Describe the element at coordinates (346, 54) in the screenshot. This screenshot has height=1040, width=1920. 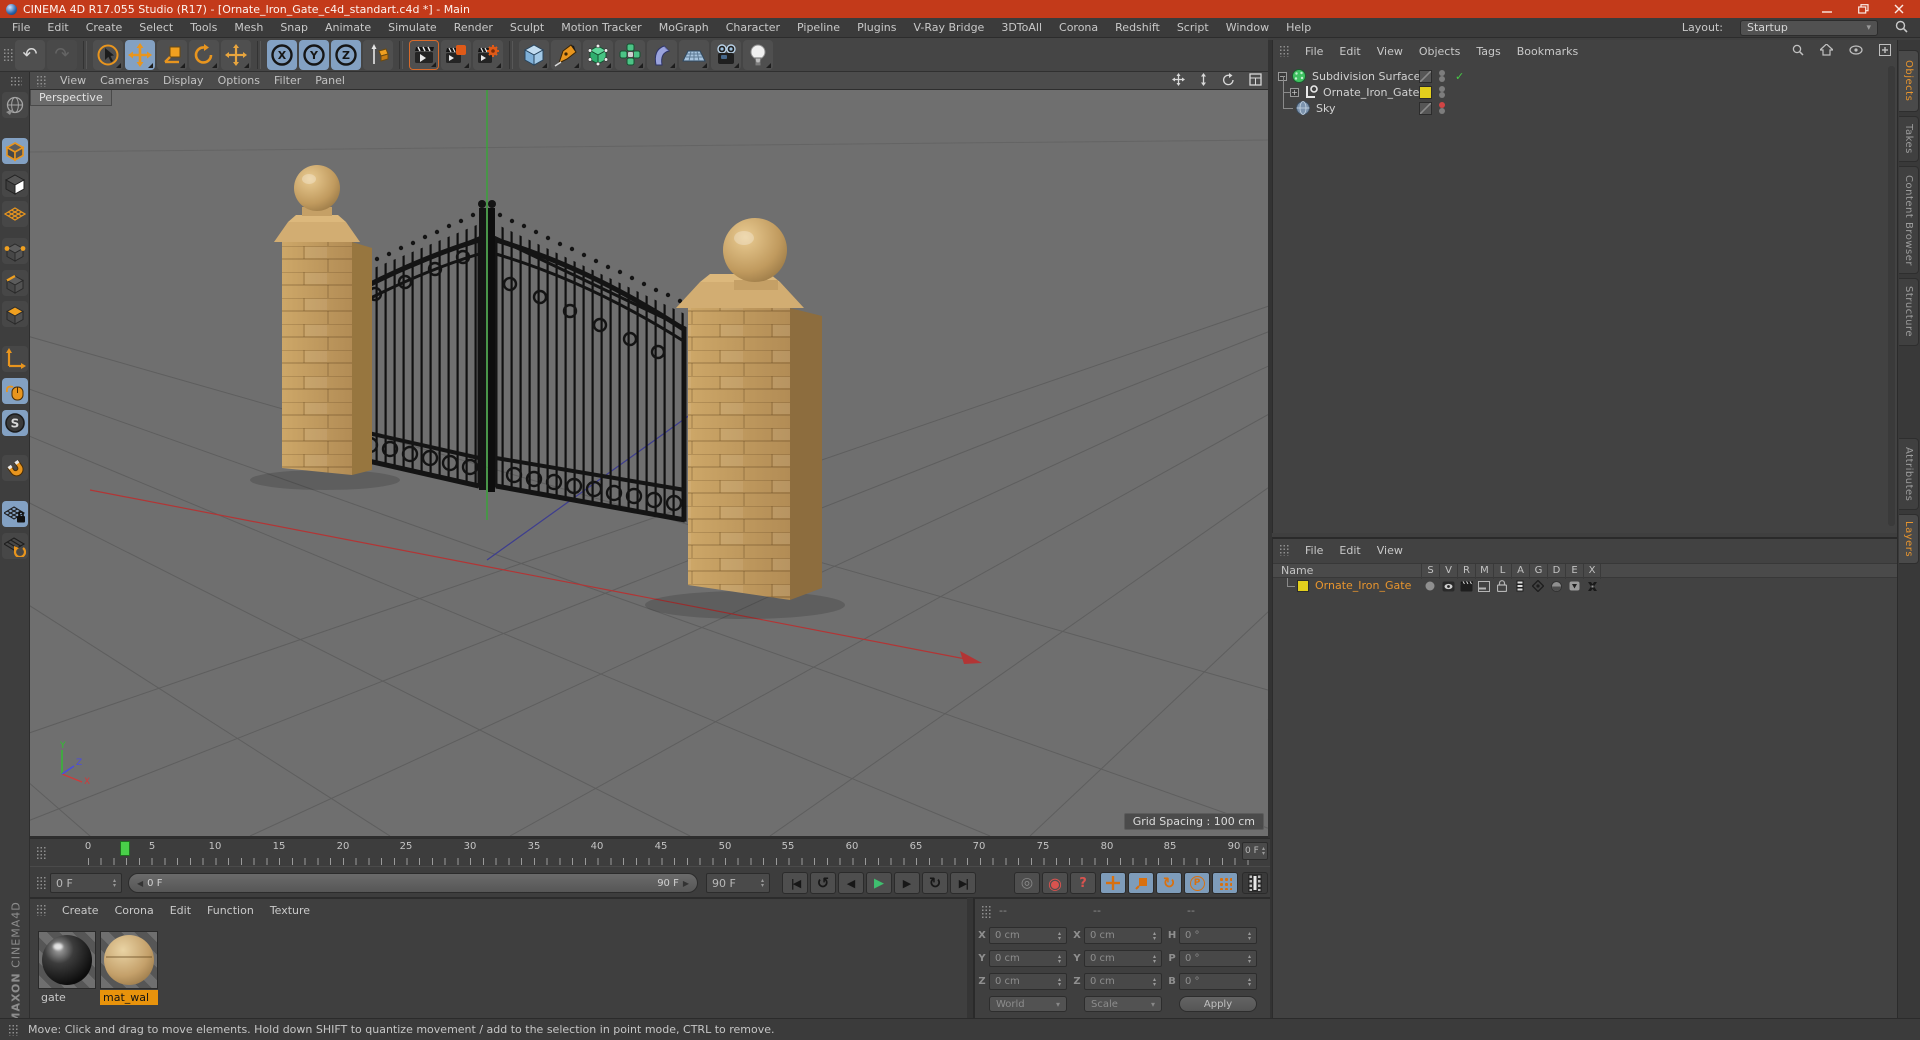
I see `lock-z-axis-button: Z` at that location.